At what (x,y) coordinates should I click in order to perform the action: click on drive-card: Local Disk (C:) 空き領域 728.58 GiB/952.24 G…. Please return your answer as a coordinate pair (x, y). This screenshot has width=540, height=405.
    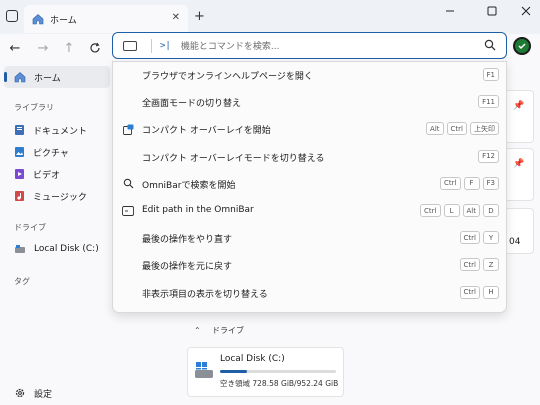
    Looking at the image, I should click on (265, 372).